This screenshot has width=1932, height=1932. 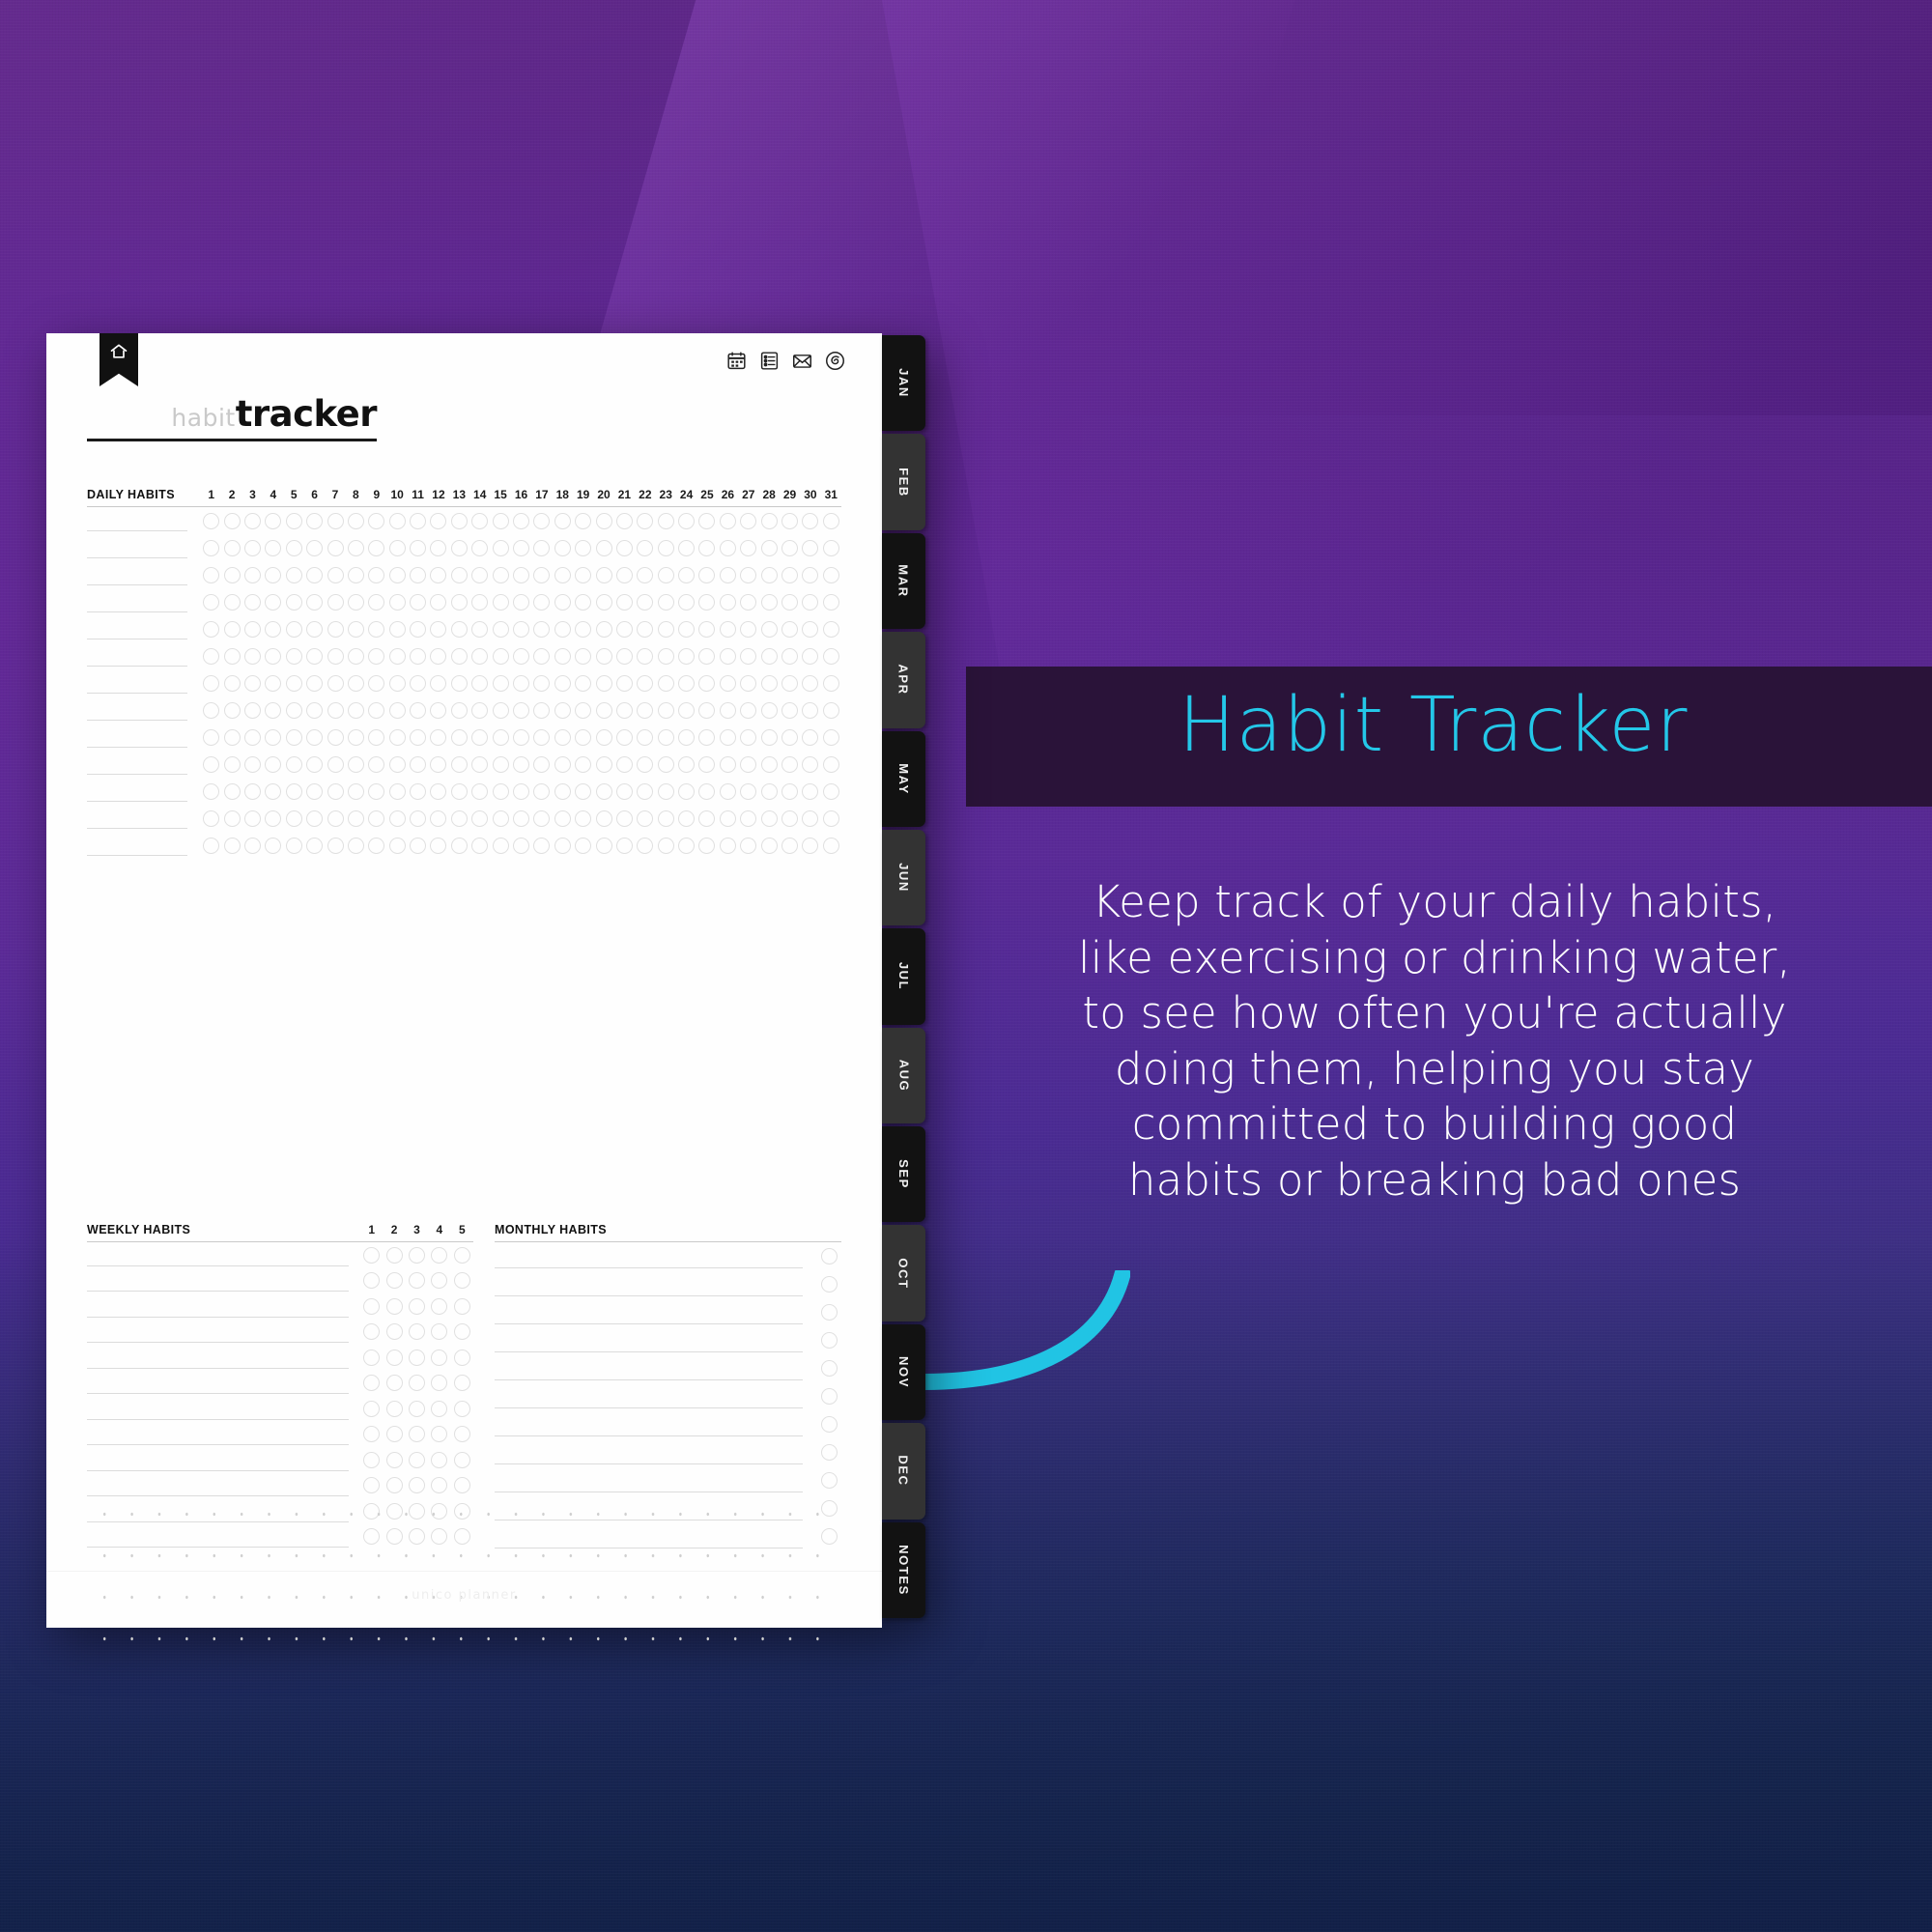 What do you see at coordinates (903, 1372) in the screenshot?
I see `month-tab-nov: NOV` at bounding box center [903, 1372].